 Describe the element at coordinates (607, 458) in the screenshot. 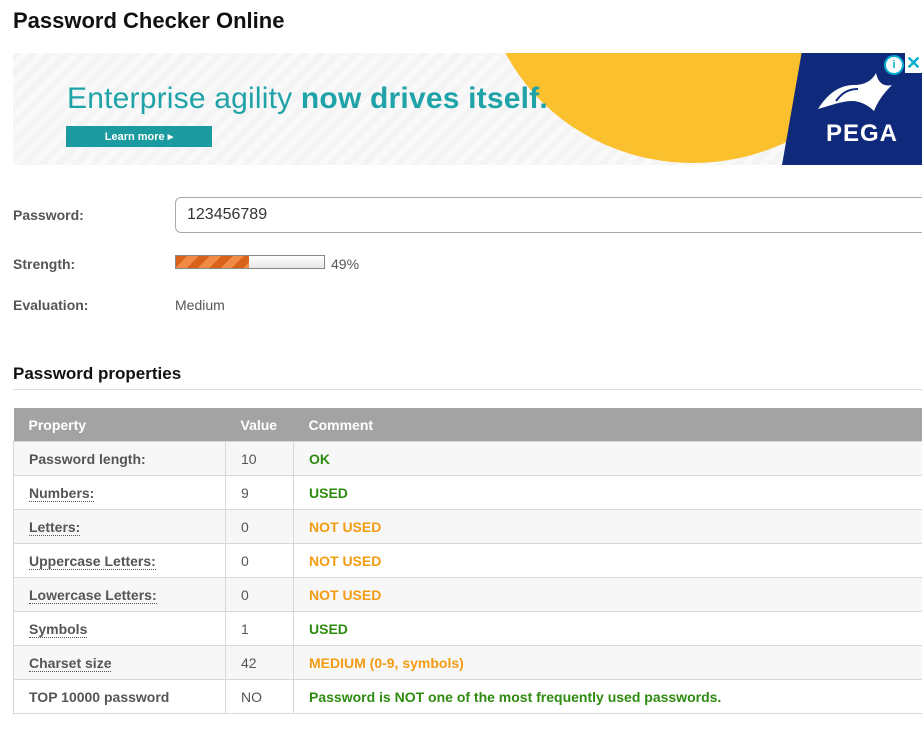

I see `comment-cell: OK` at that location.